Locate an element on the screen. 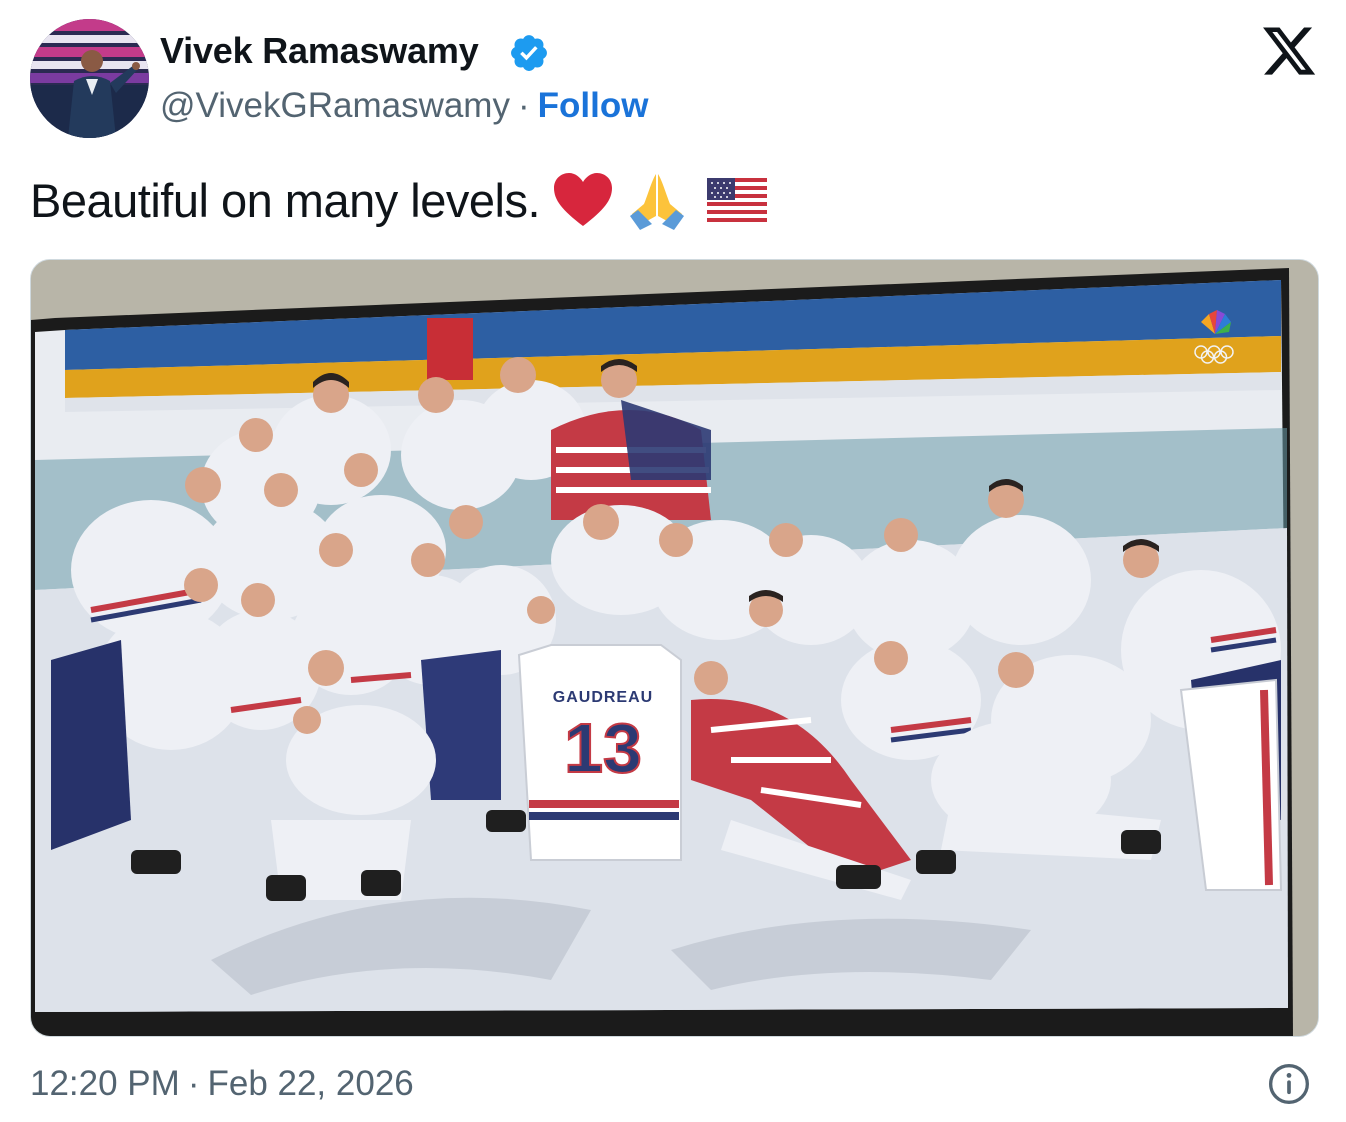 The image size is (1346, 1122). tweet-time: 12:20 PM is located at coordinates (105, 1083).